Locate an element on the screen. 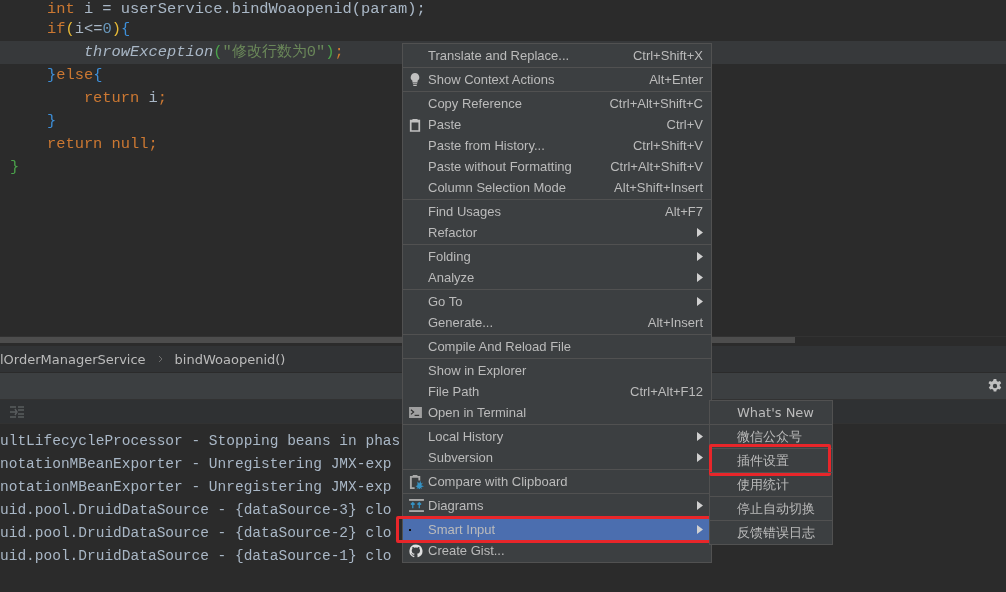 Image resolution: width=1006 pixels, height=592 pixels. menu-item: Paste Ctrl+V is located at coordinates (557, 124).